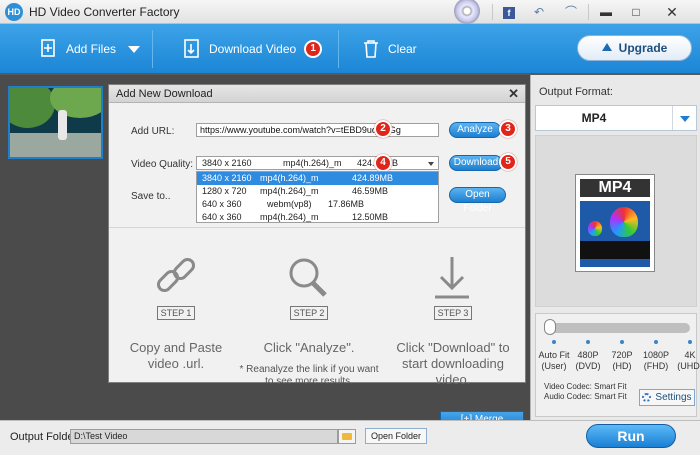 The width and height of the screenshot is (700, 455). What do you see at coordinates (550, 327) in the screenshot?
I see `slider-handle` at bounding box center [550, 327].